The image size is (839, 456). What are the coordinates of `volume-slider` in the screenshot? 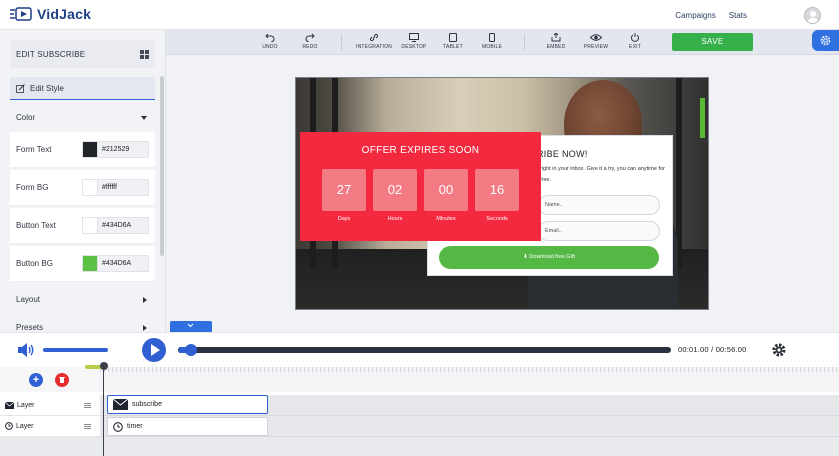 It's located at (75, 350).